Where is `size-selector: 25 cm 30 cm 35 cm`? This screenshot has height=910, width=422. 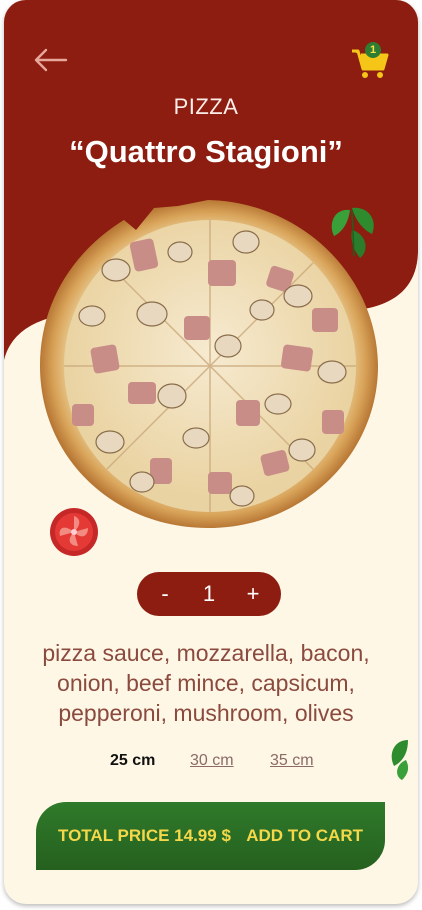
size-selector: 25 cm 30 cm 35 cm is located at coordinates (218, 763).